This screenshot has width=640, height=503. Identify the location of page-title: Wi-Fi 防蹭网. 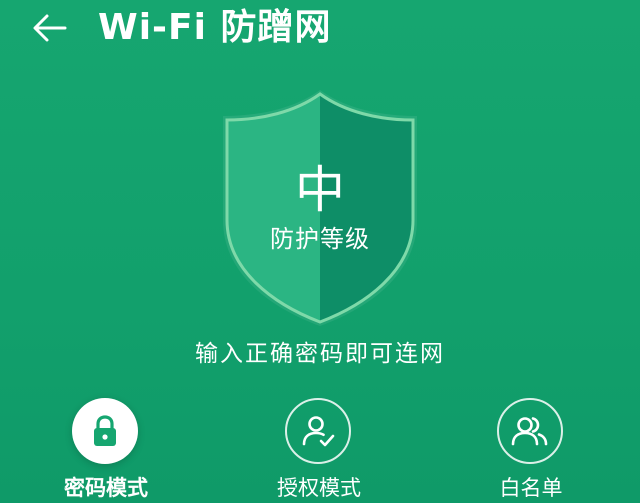
(215, 27).